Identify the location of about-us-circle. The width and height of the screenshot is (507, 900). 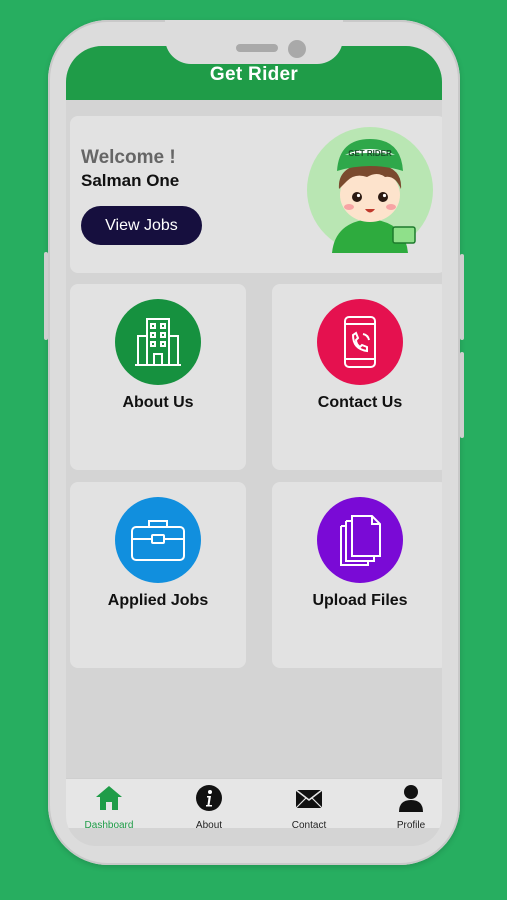
(158, 342).